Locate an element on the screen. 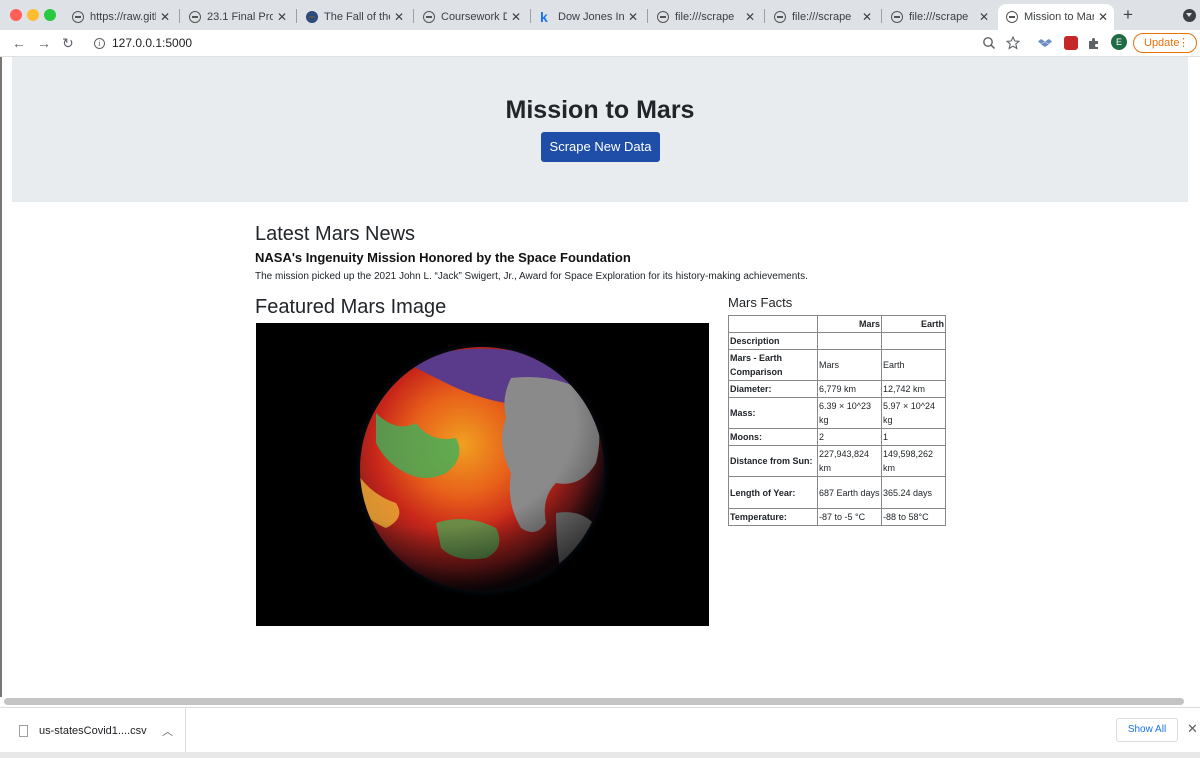 The image size is (1200, 758). table-header-row: Mars Earth is located at coordinates (837, 324).